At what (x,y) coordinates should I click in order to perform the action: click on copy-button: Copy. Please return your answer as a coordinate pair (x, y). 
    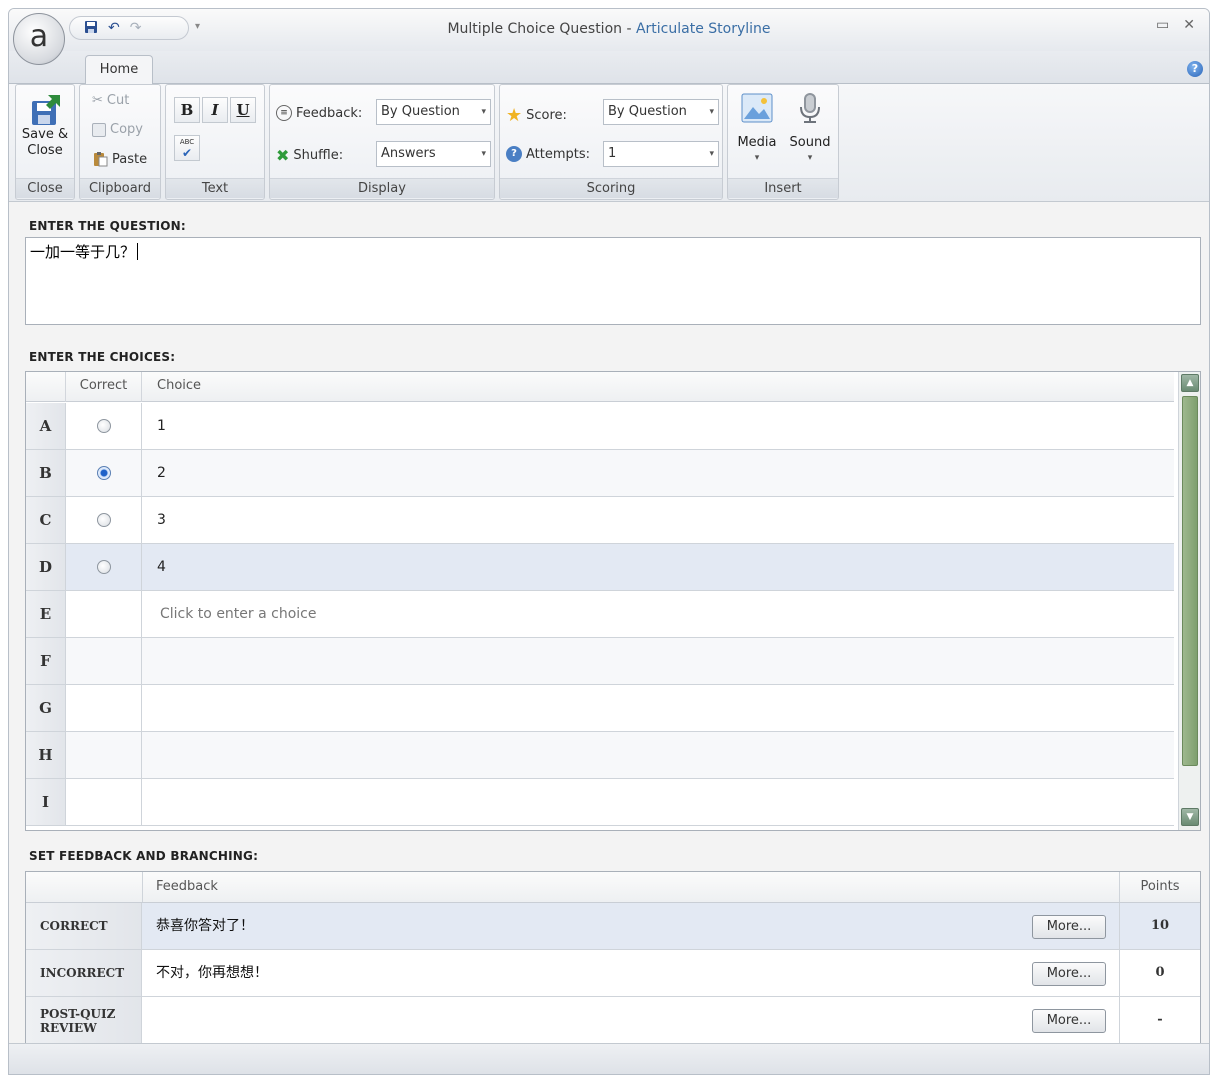
    Looking at the image, I should click on (117, 129).